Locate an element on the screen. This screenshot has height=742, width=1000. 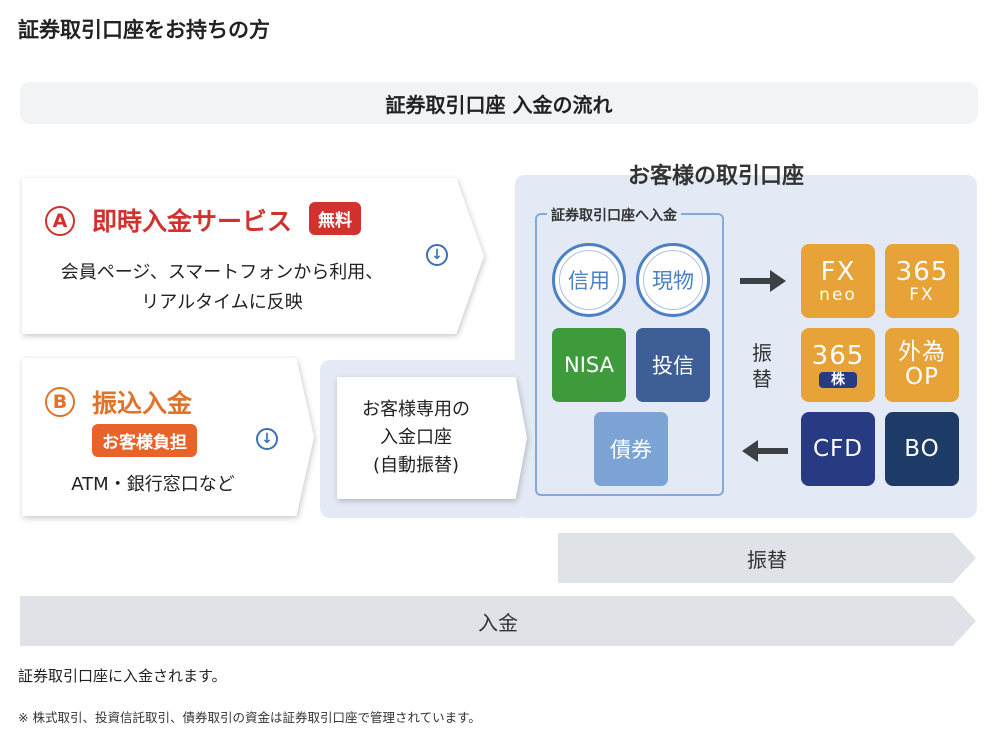
fx-neo-sub: neo is located at coordinates (838, 294).